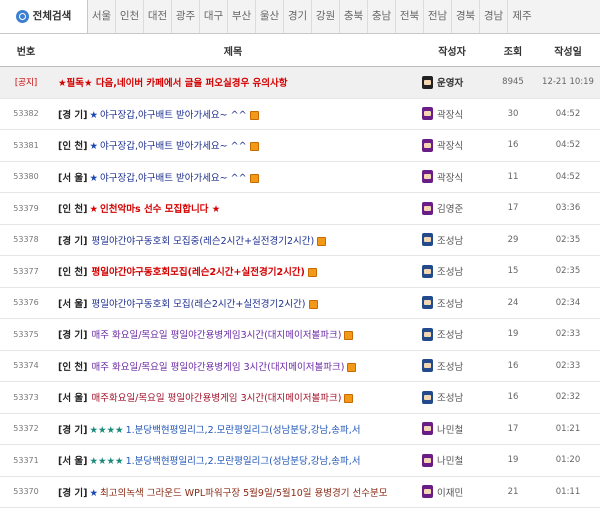 Image resolution: width=600 pixels, height=508 pixels. I want to click on post-title-link: 매주화요일/목요일 평일야간용병게임 3시간(대지메이저볼파크), so click(216, 398).